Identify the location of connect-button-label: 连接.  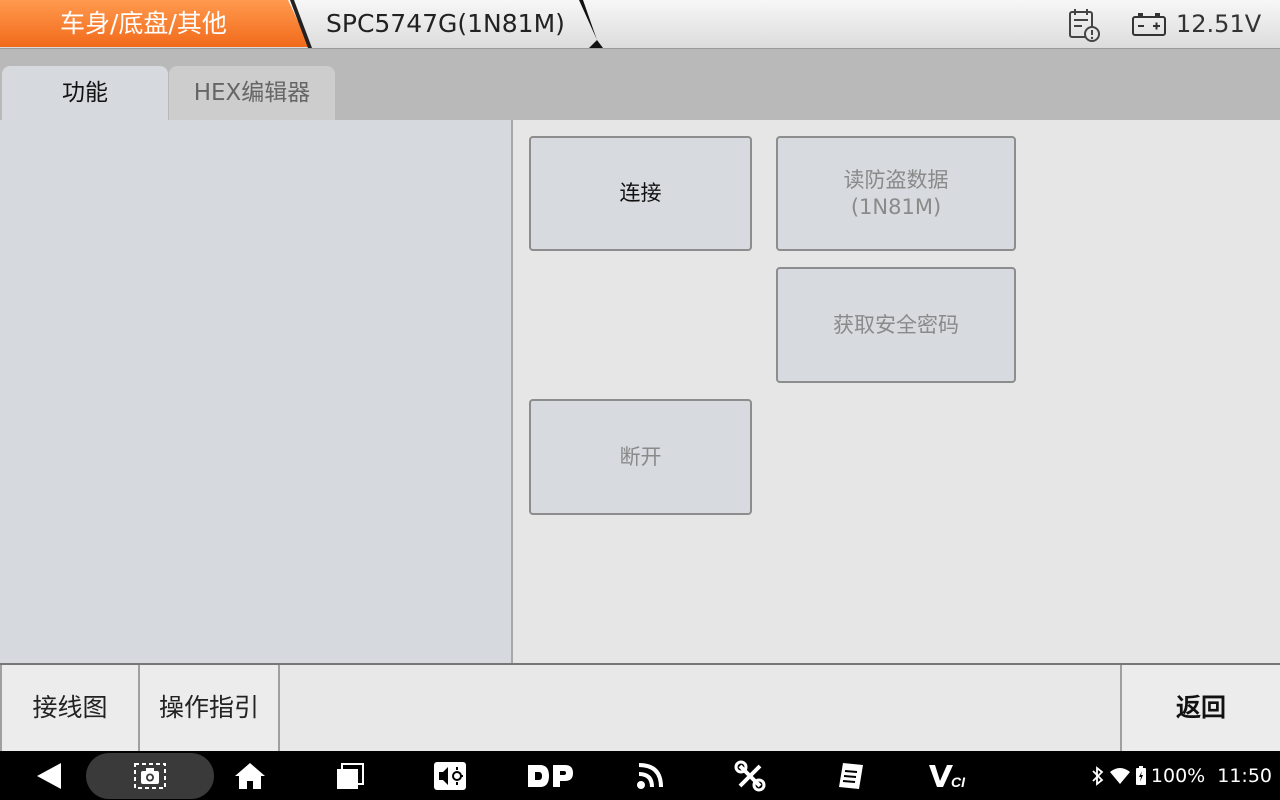
(640, 193).